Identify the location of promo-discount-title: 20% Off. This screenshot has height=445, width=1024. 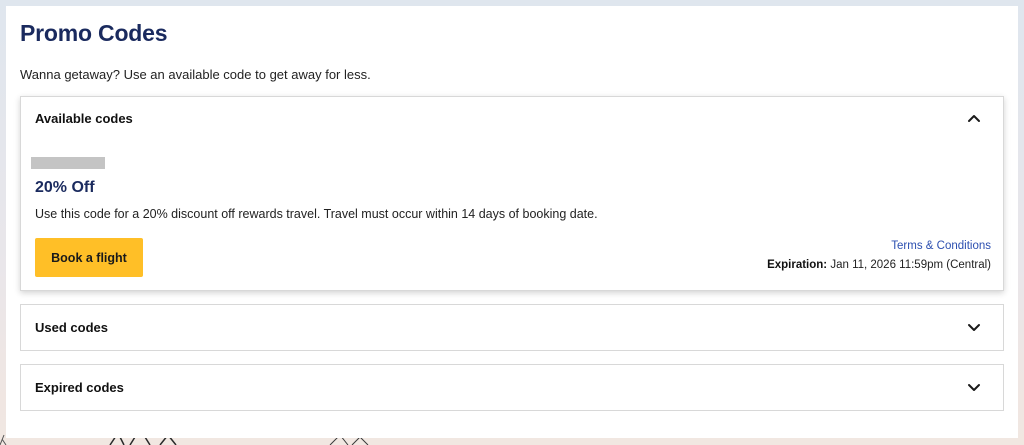
(65, 187).